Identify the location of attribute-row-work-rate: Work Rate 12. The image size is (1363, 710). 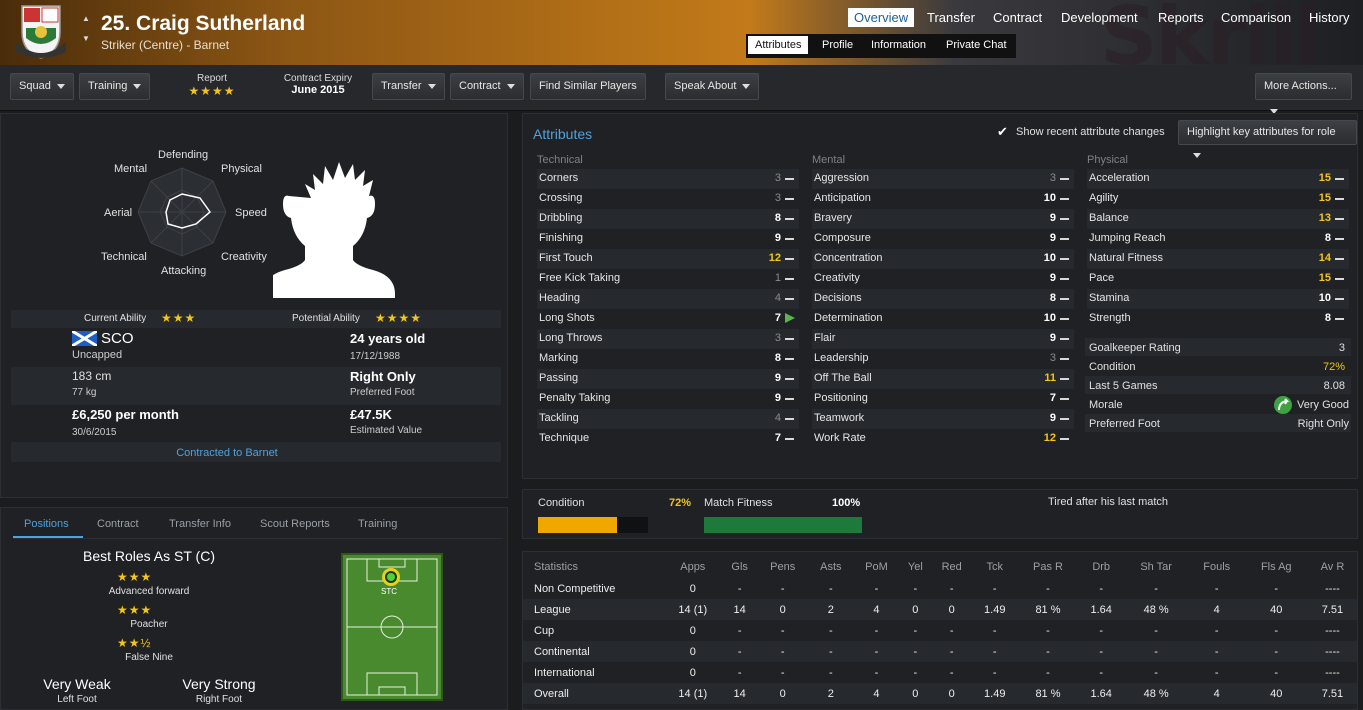
(943, 439).